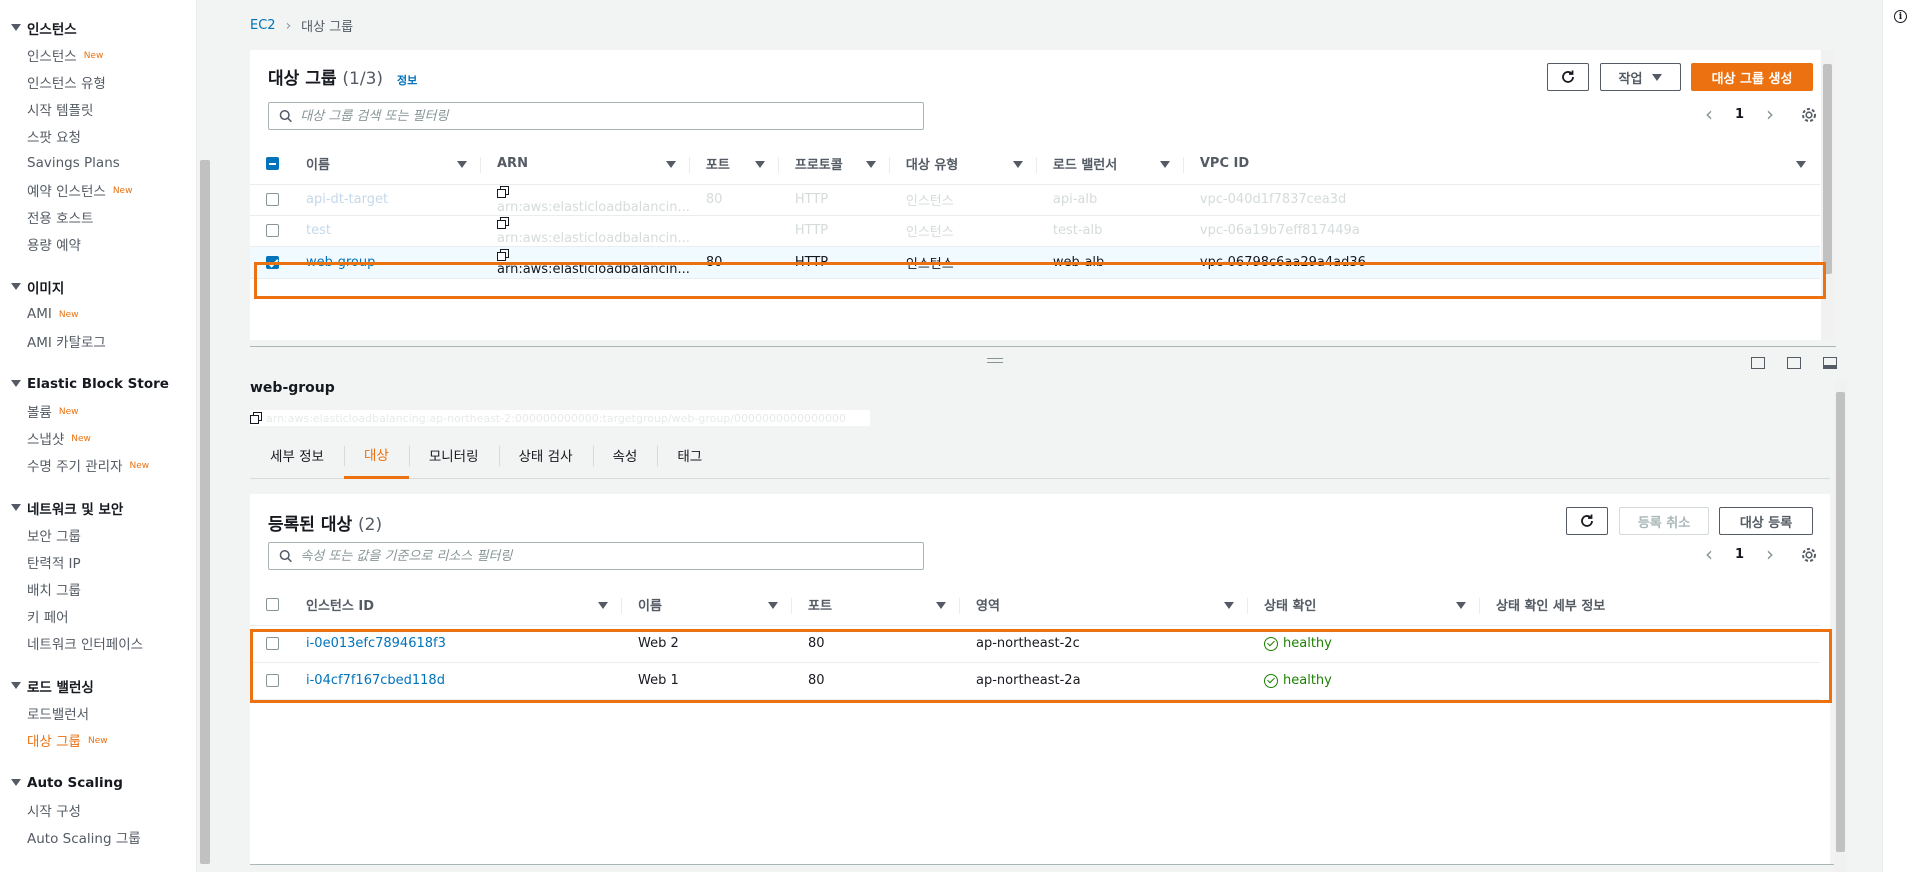 This screenshot has width=1917, height=872. I want to click on tab-tags: 태그, so click(689, 455).